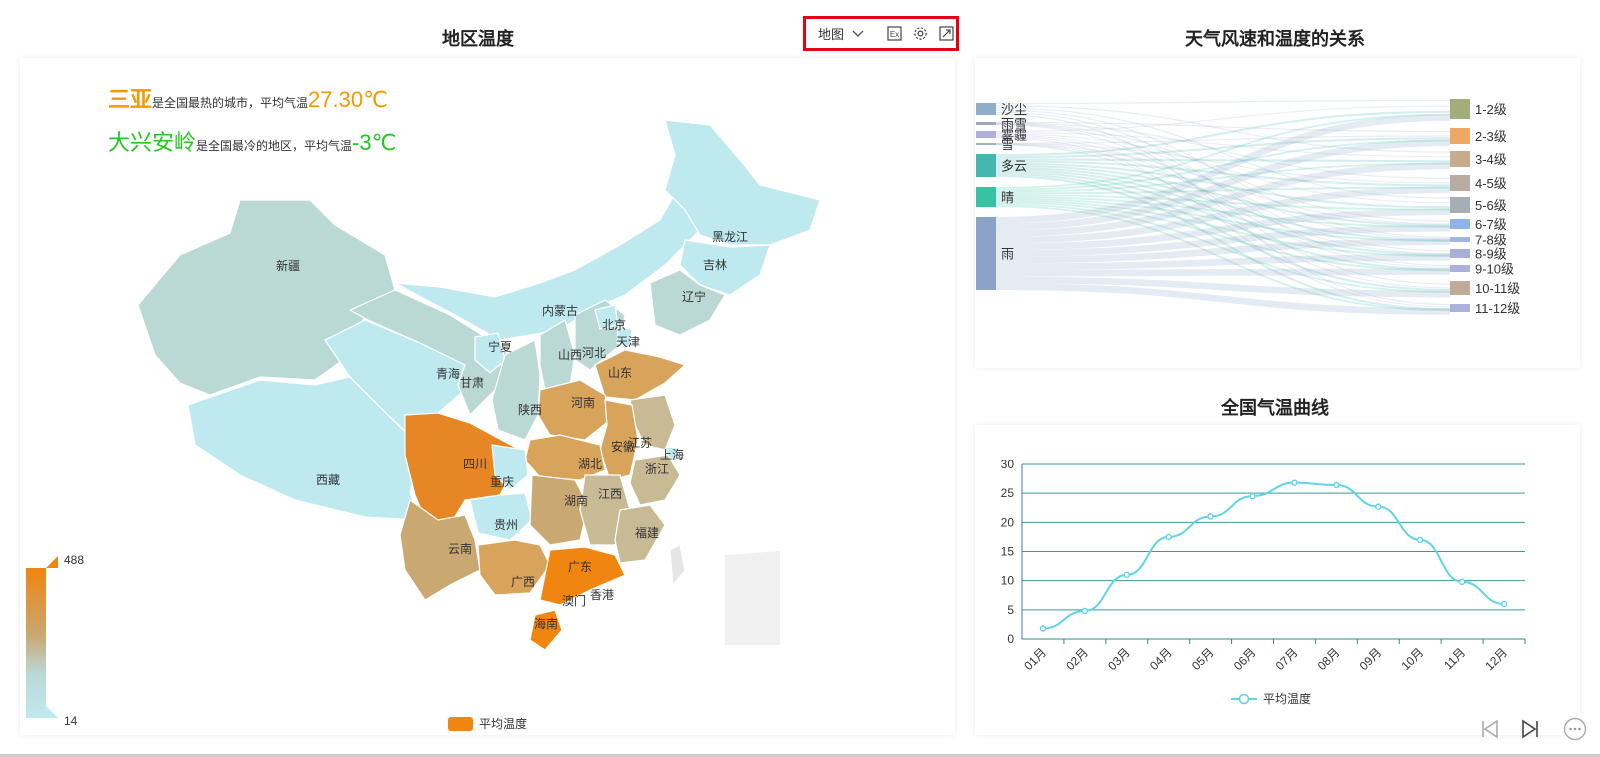 The image size is (1600, 757). What do you see at coordinates (52, 712) in the screenshot?
I see `visual-map-handle-bottom` at bounding box center [52, 712].